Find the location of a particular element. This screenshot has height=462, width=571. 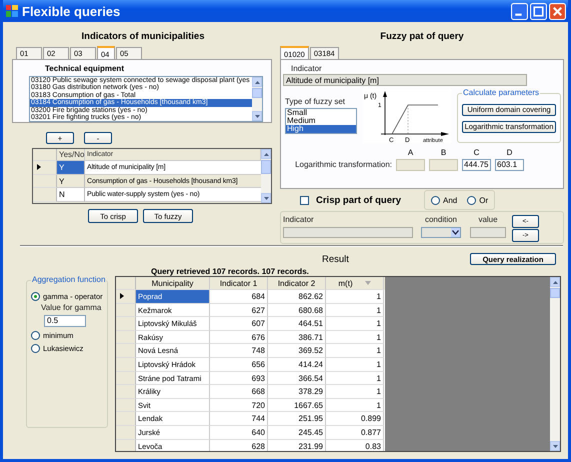

y-axis is located at coordinates (385, 113).